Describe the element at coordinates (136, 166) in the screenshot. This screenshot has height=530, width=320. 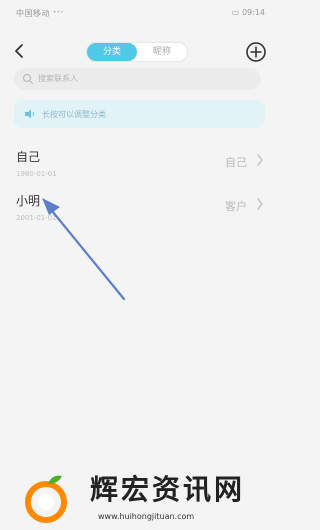
I see `list-item: 自己 1980-01-01 自己` at that location.